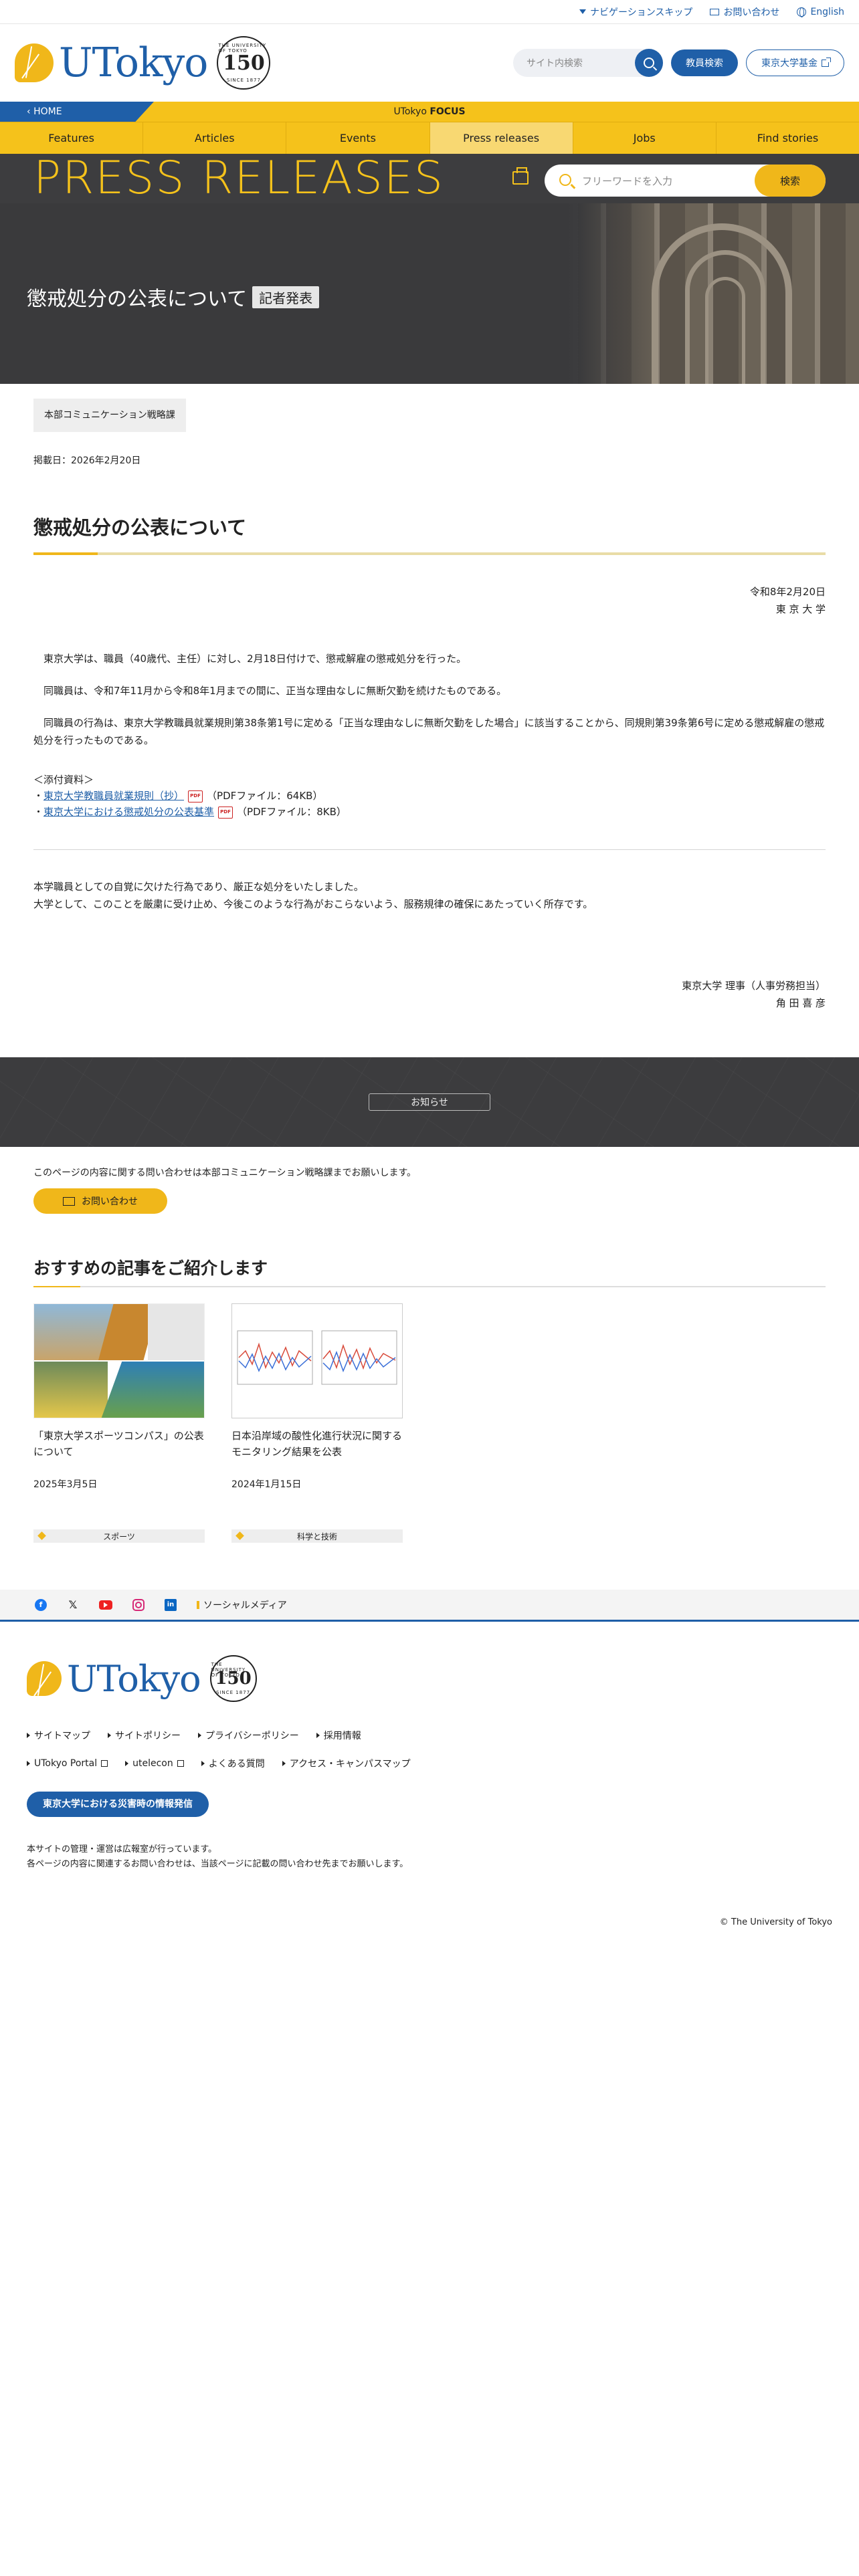 This screenshot has width=859, height=2576. I want to click on acidification-chart-thumbnail, so click(317, 1361).